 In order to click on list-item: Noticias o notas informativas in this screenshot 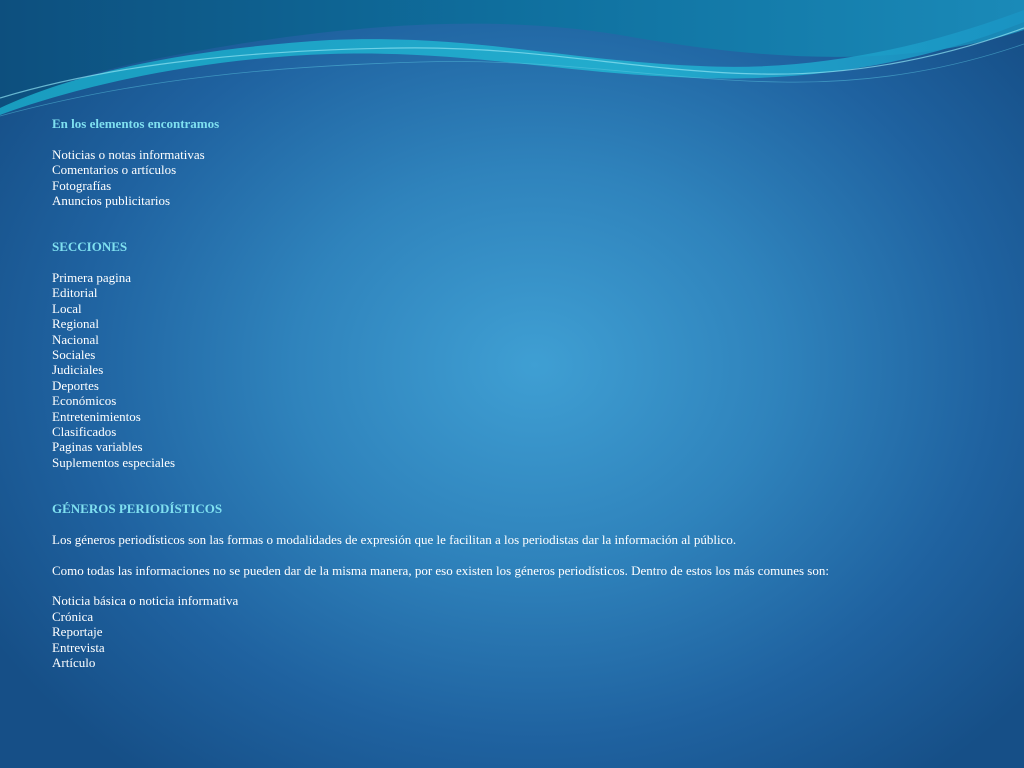, I will do `click(128, 154)`.